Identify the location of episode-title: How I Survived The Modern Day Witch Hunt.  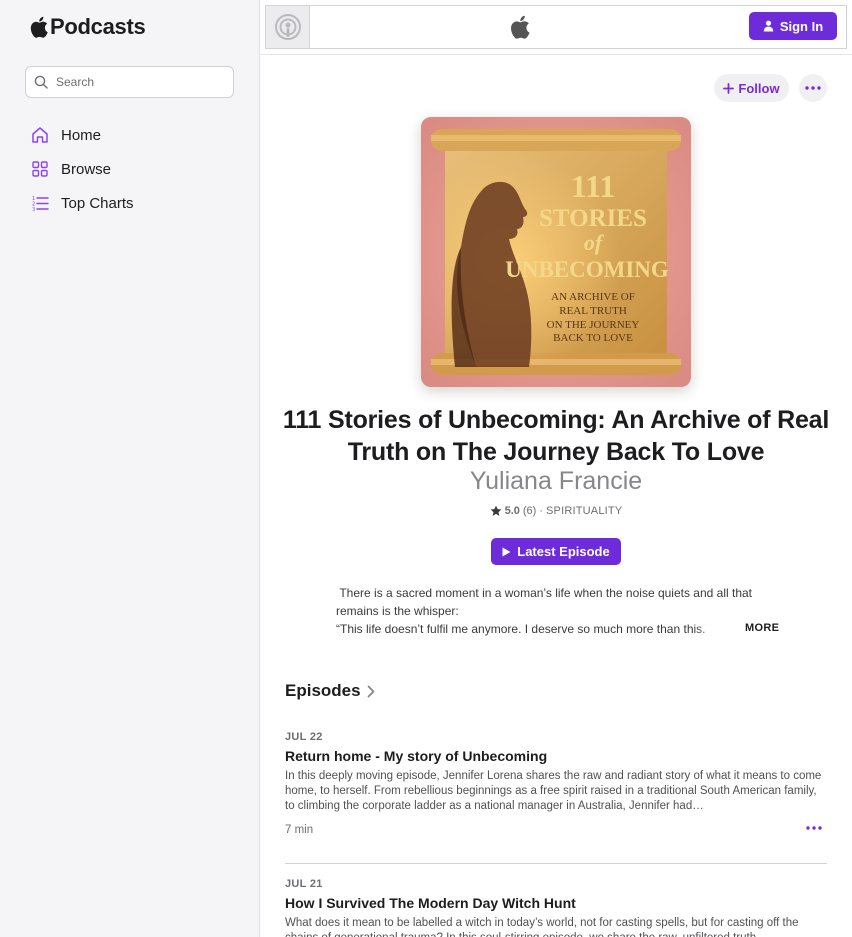
(556, 903).